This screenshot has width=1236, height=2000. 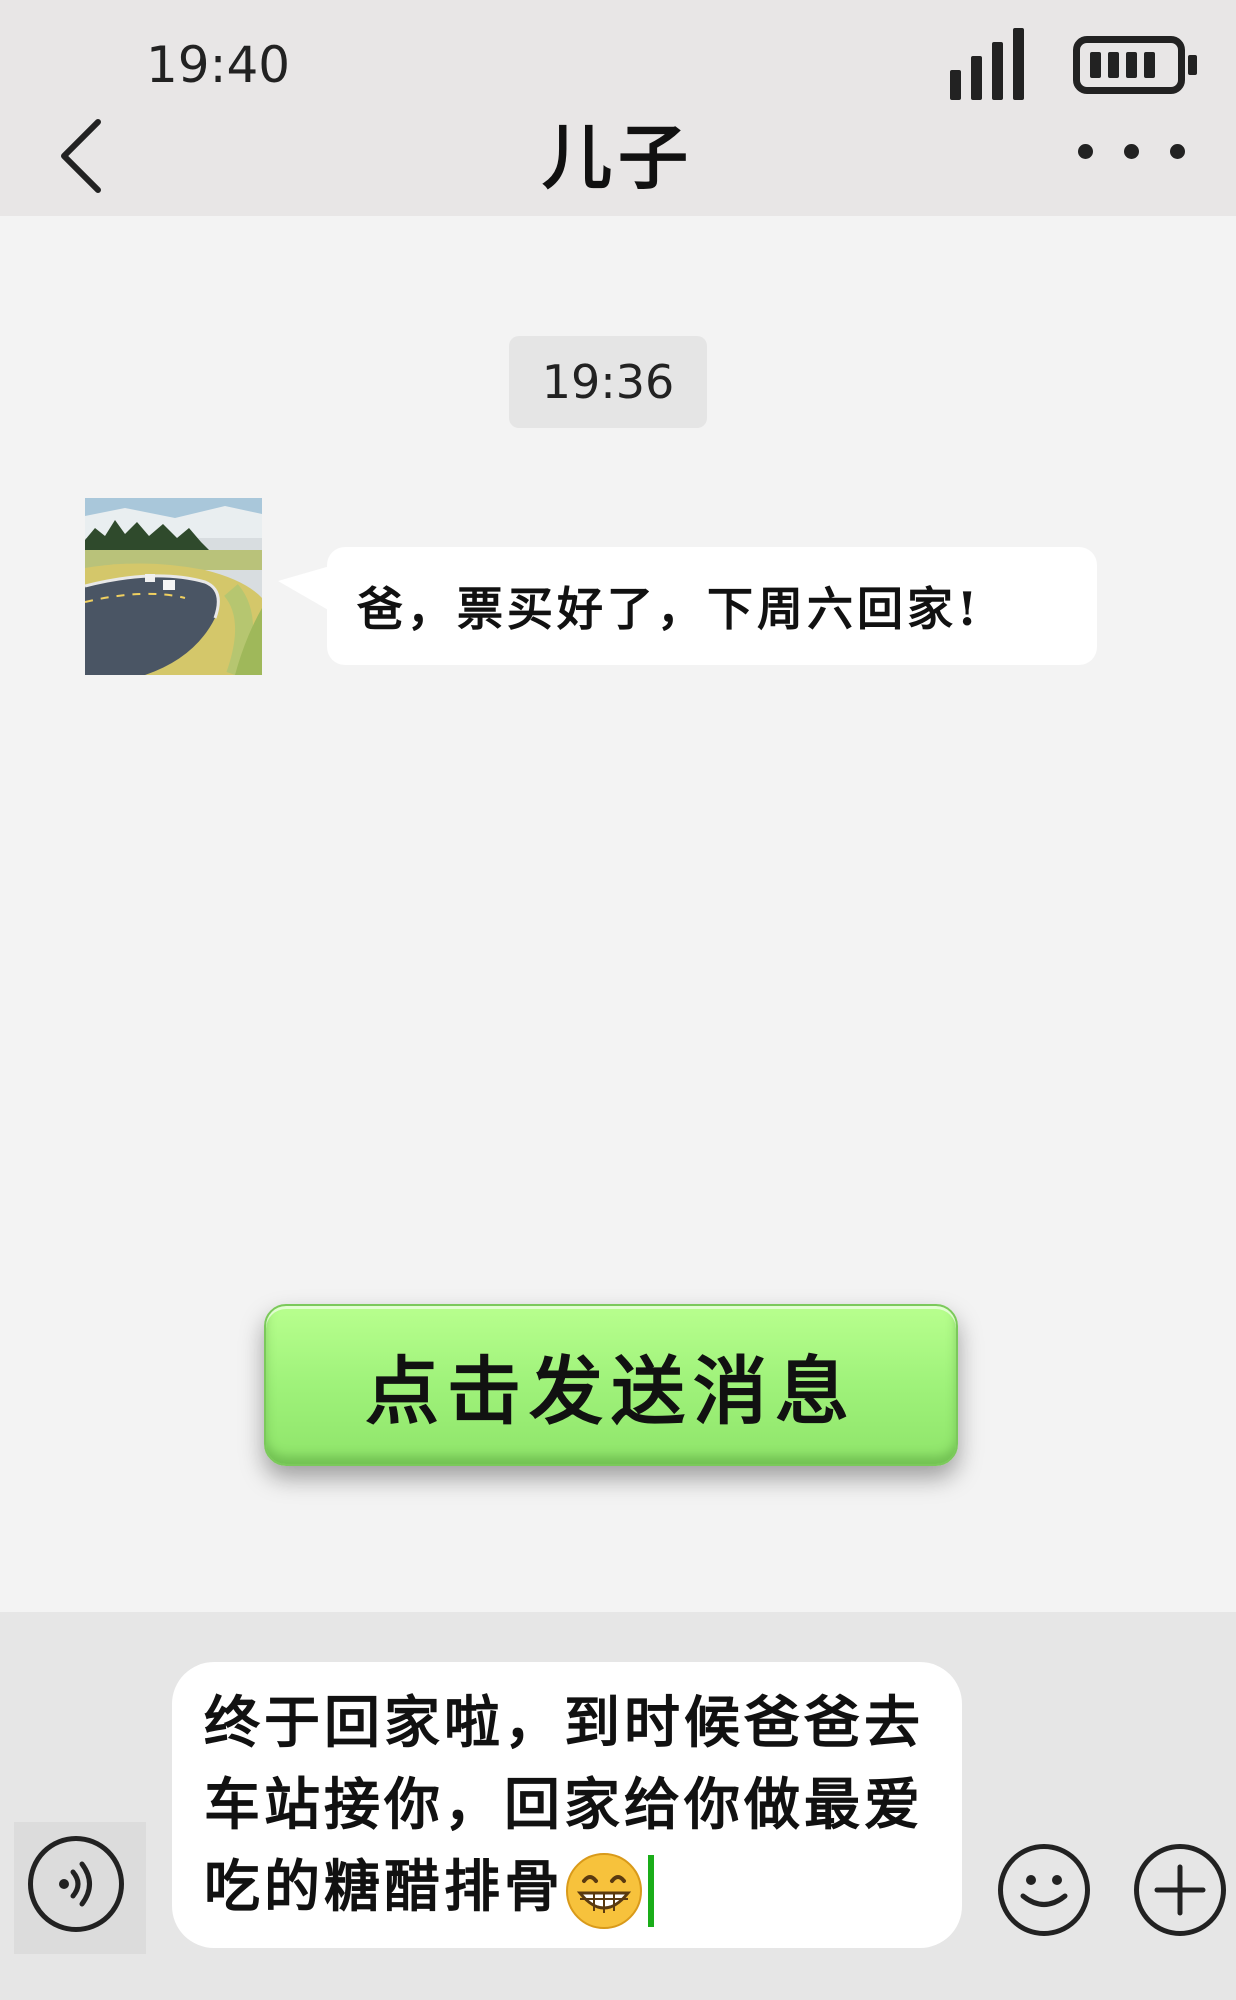 I want to click on bubble-tail, so click(x=304, y=588).